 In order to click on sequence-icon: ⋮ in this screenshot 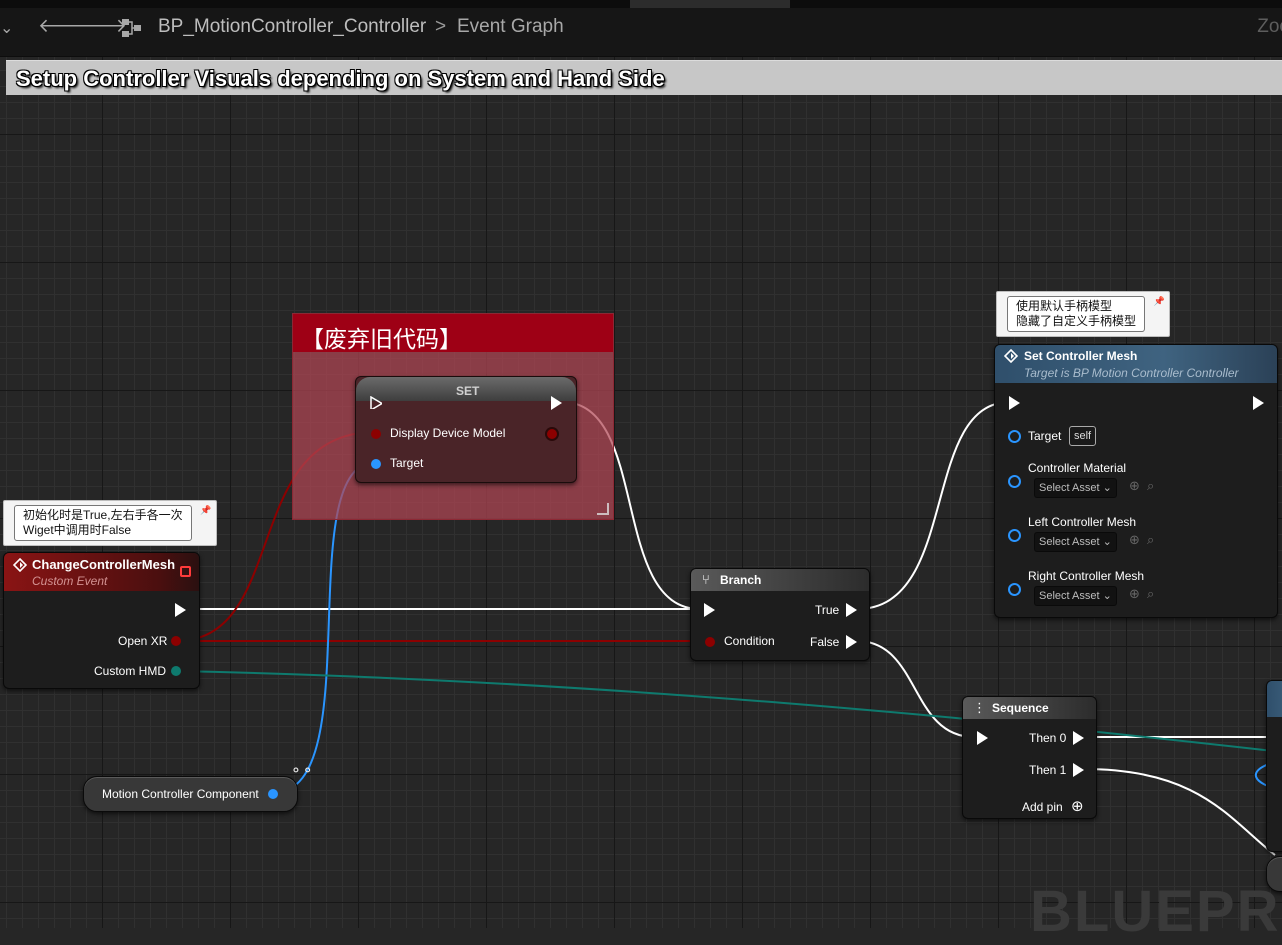, I will do `click(979, 707)`.